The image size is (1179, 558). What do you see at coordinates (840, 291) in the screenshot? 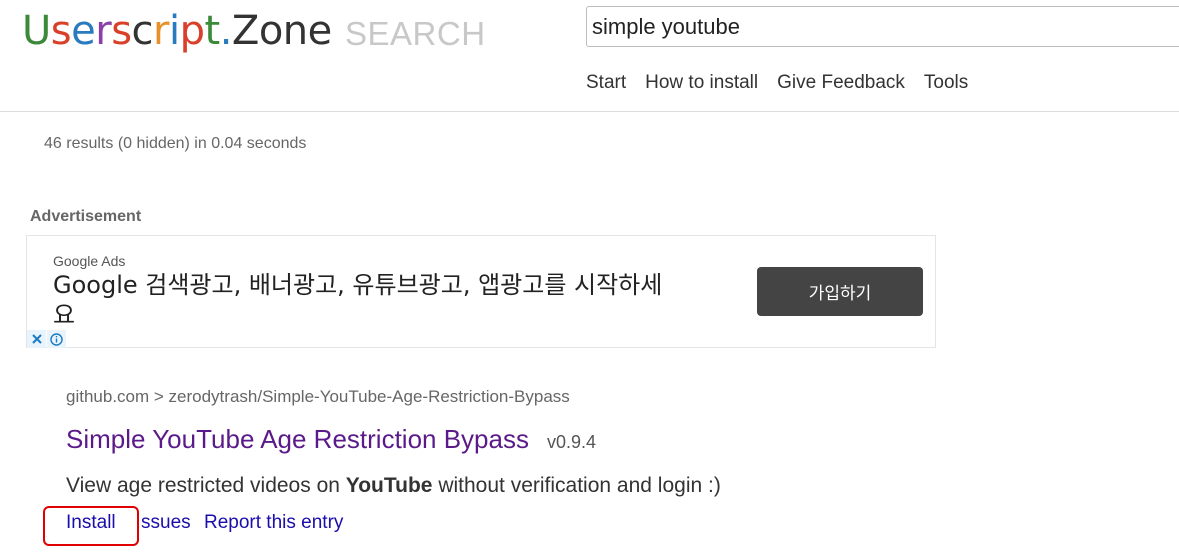
I see `ad-signup-button: 가입하기` at bounding box center [840, 291].